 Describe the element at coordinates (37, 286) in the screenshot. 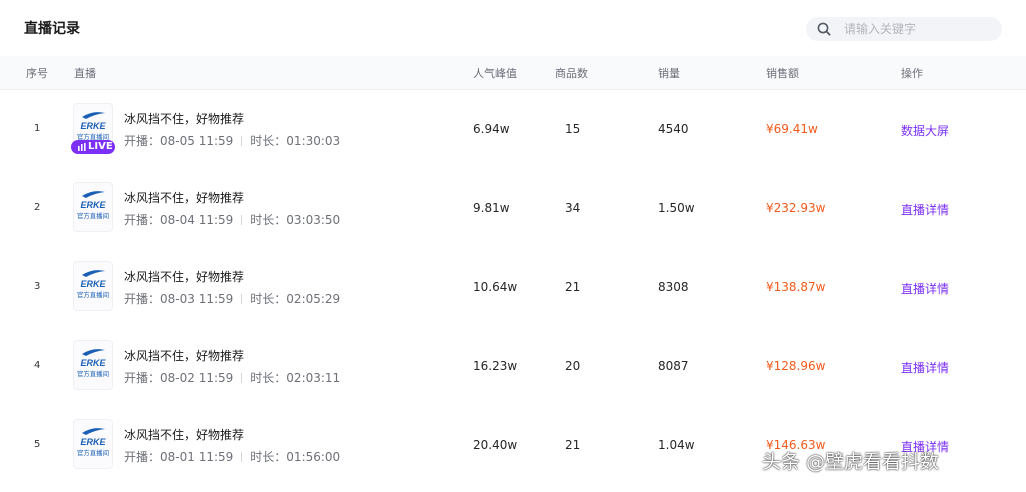

I see `row-index: 3` at that location.